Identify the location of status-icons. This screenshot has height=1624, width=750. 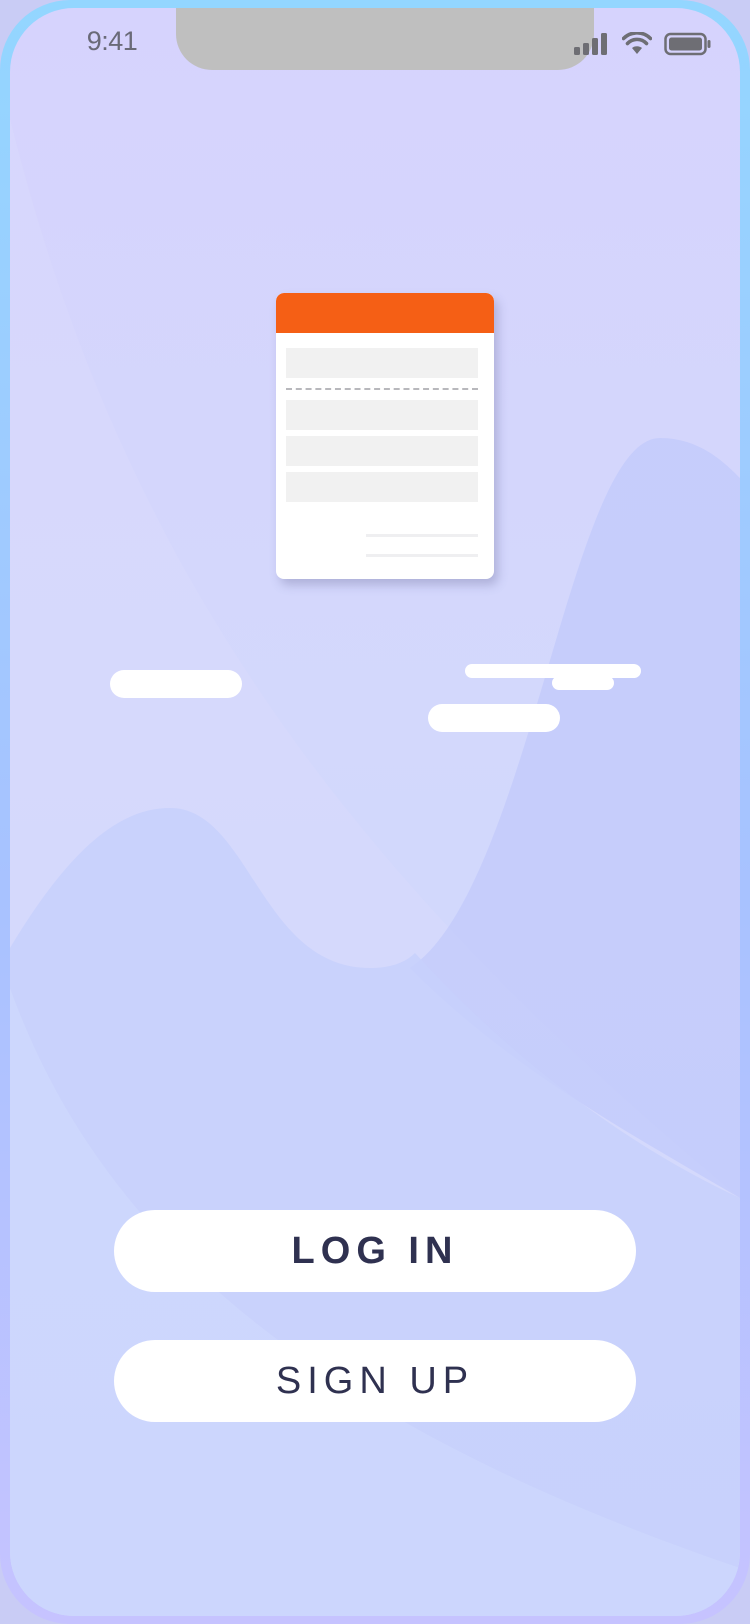
(643, 46).